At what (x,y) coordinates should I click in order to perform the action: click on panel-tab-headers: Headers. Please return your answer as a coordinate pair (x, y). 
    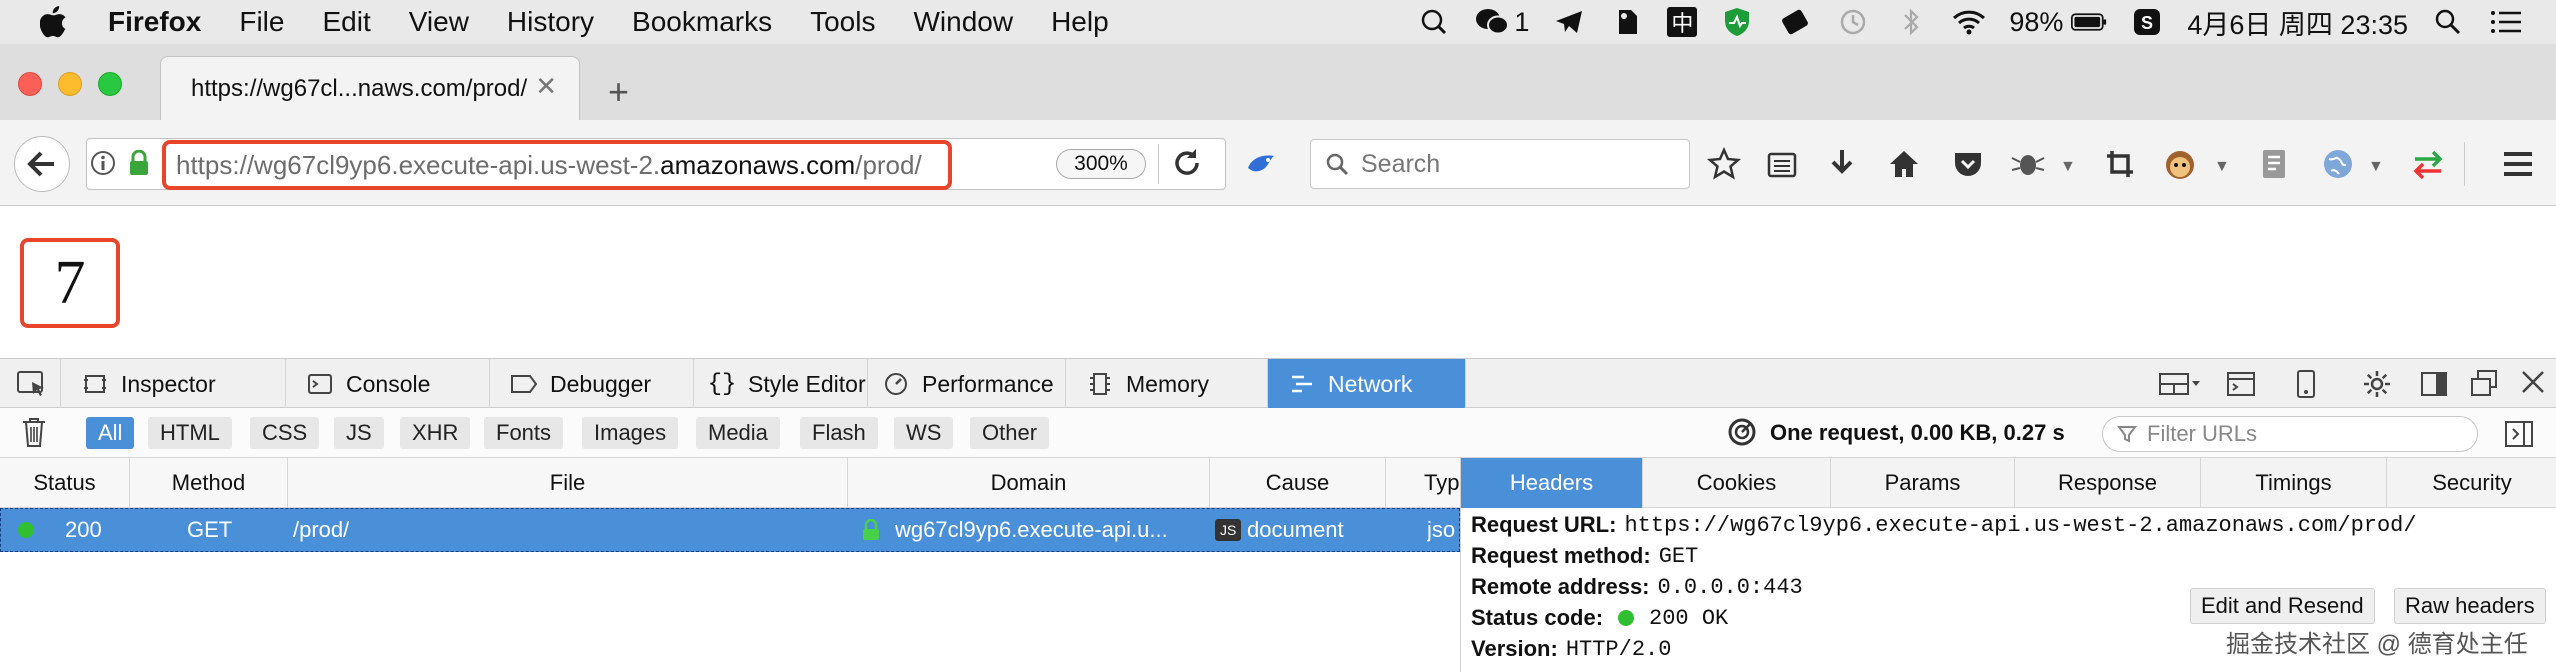
    Looking at the image, I should click on (1552, 483).